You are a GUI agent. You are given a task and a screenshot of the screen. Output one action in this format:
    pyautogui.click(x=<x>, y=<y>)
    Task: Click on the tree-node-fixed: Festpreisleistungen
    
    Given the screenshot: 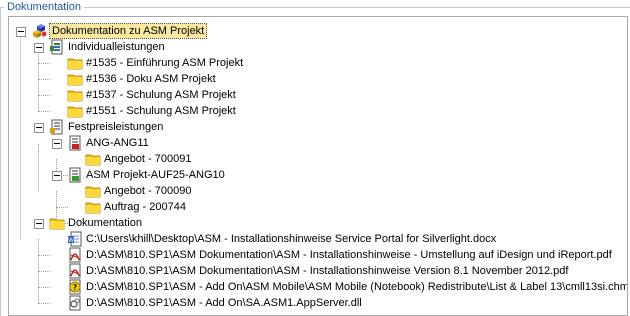 What is the action you would take?
    pyautogui.click(x=106, y=127)
    